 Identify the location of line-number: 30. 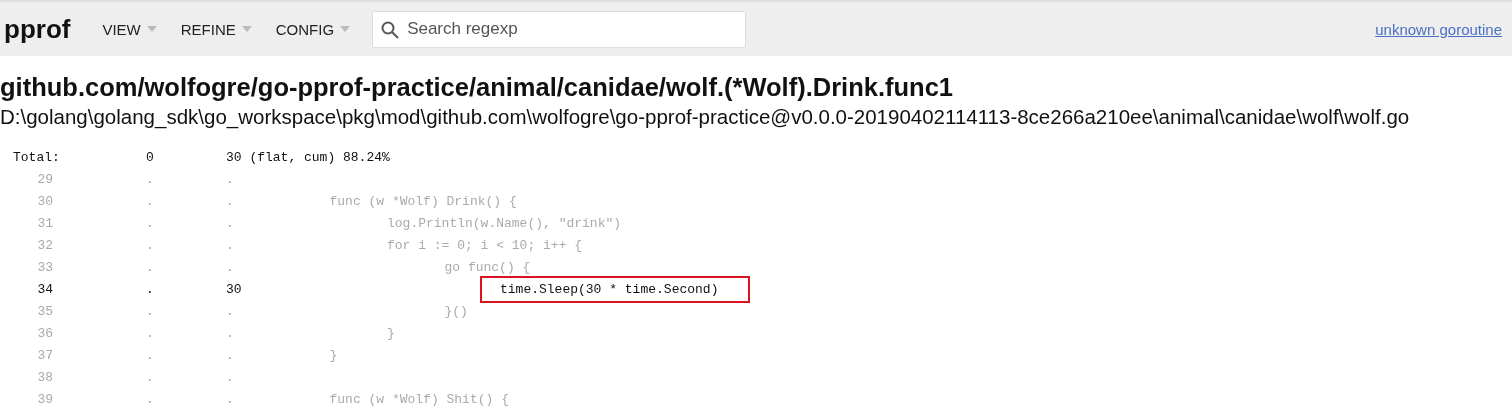
(44, 201).